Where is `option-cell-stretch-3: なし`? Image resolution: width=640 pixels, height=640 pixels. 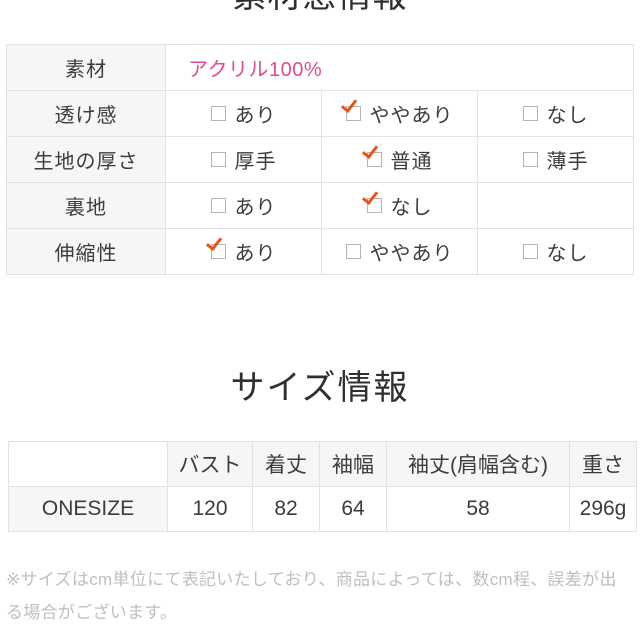
option-cell-stretch-3: なし is located at coordinates (555, 251).